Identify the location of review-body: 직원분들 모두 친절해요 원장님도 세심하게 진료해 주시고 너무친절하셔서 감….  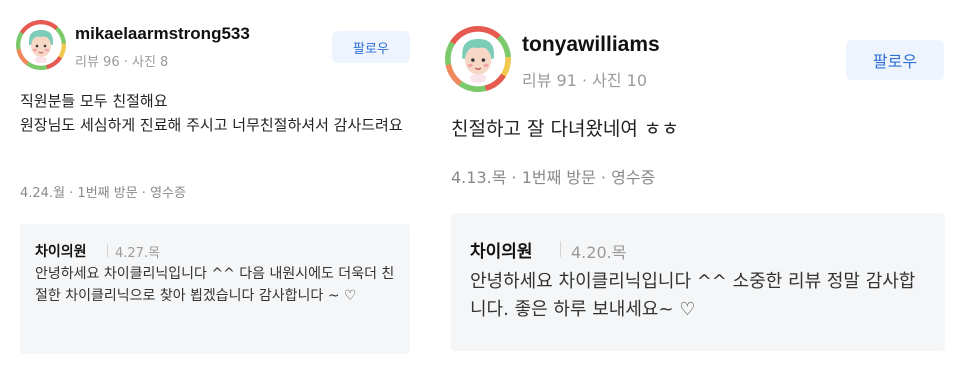
(211, 113).